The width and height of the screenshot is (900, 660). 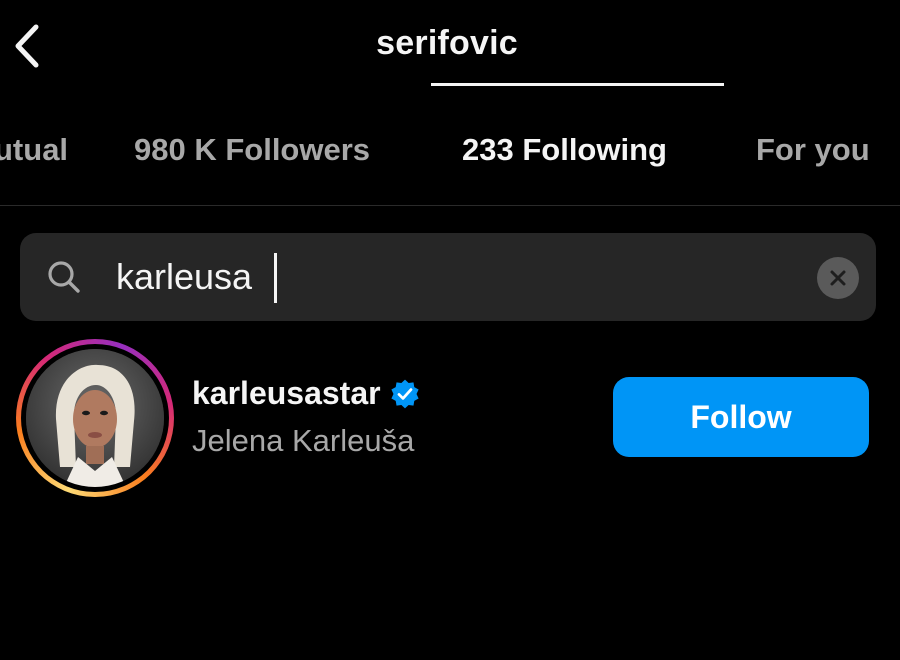 I want to click on clear-search-button, so click(x=838, y=278).